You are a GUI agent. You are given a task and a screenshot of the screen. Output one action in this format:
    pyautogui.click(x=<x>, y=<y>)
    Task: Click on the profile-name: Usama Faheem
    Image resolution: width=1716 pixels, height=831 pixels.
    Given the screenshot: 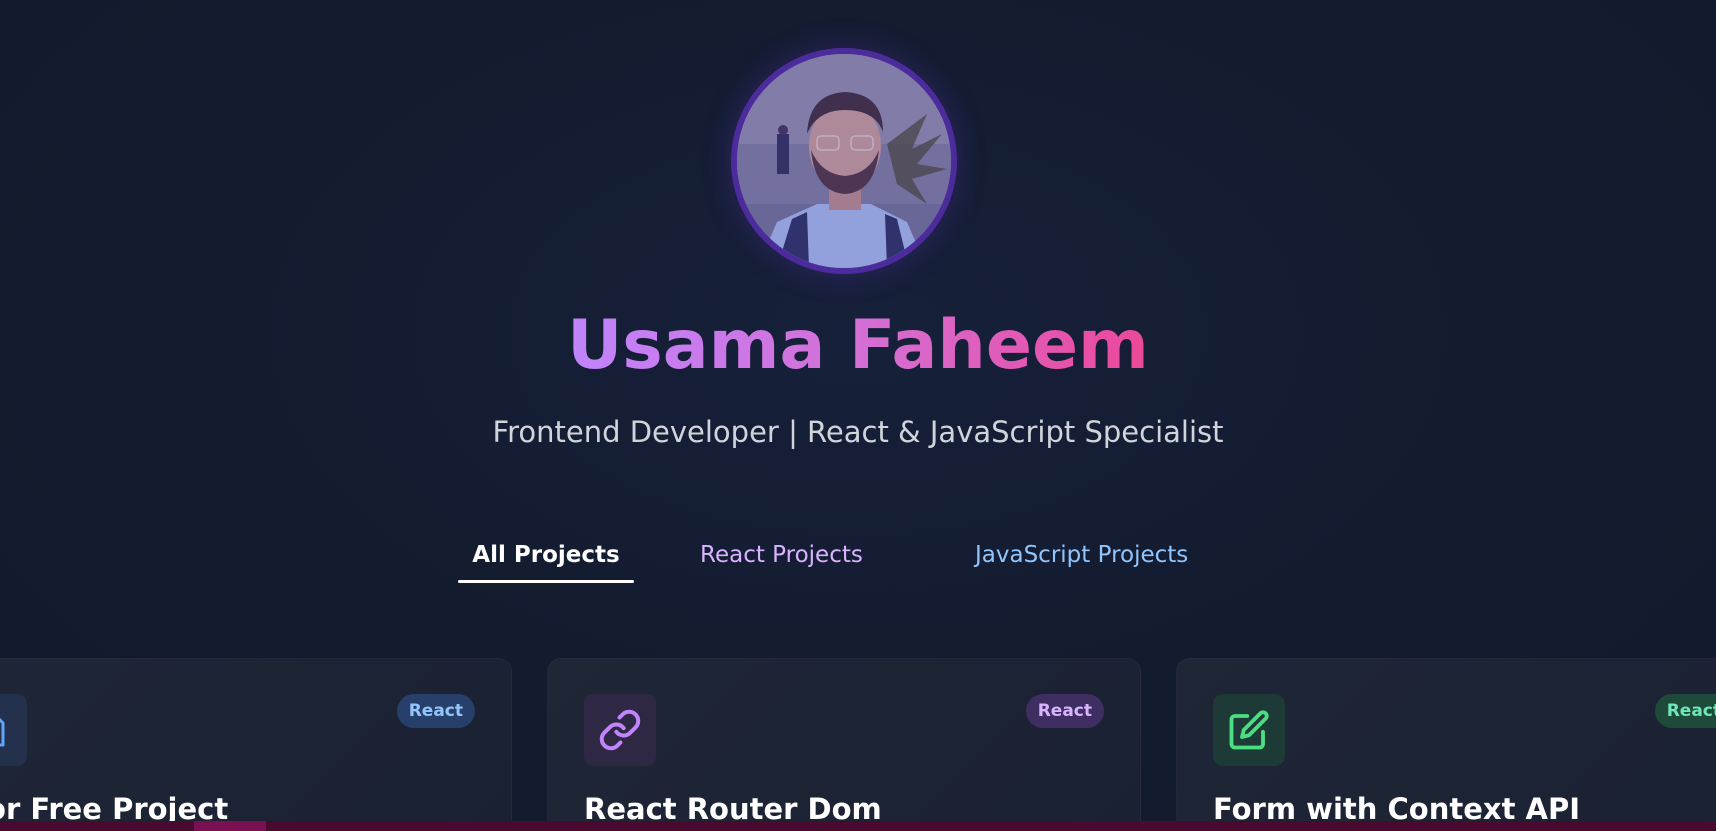 What is the action you would take?
    pyautogui.click(x=858, y=346)
    